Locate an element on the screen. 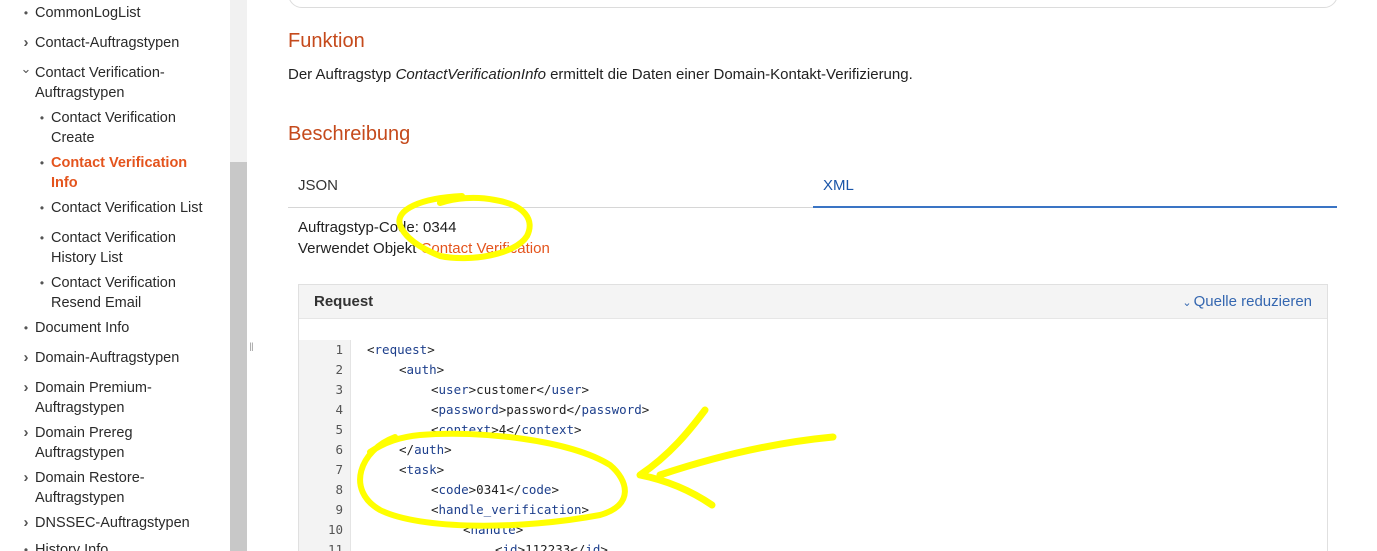 The width and height of the screenshot is (1377, 551). request-panel-header: Request ⌄ Quelle reduzieren is located at coordinates (813, 302).